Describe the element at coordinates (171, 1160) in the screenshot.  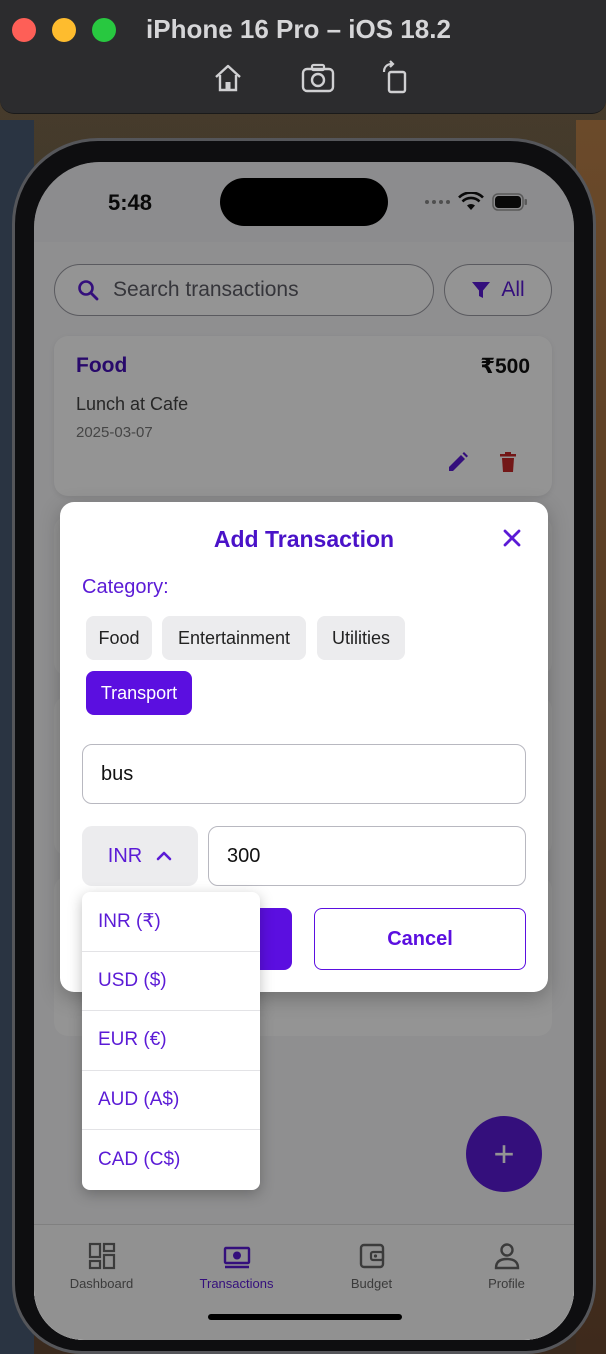
I see `currency-option-cad: CAD (C$)` at that location.